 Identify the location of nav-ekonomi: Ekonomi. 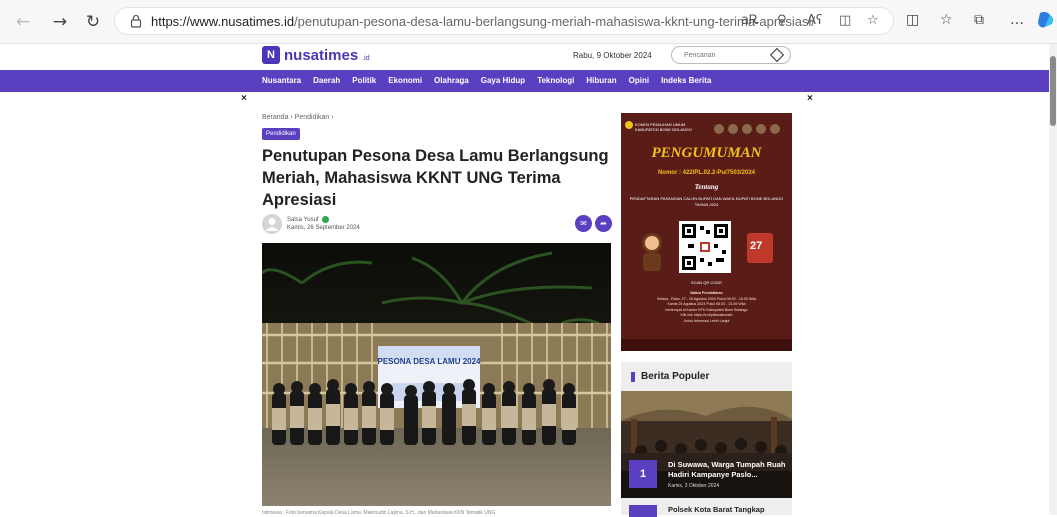
(405, 80).